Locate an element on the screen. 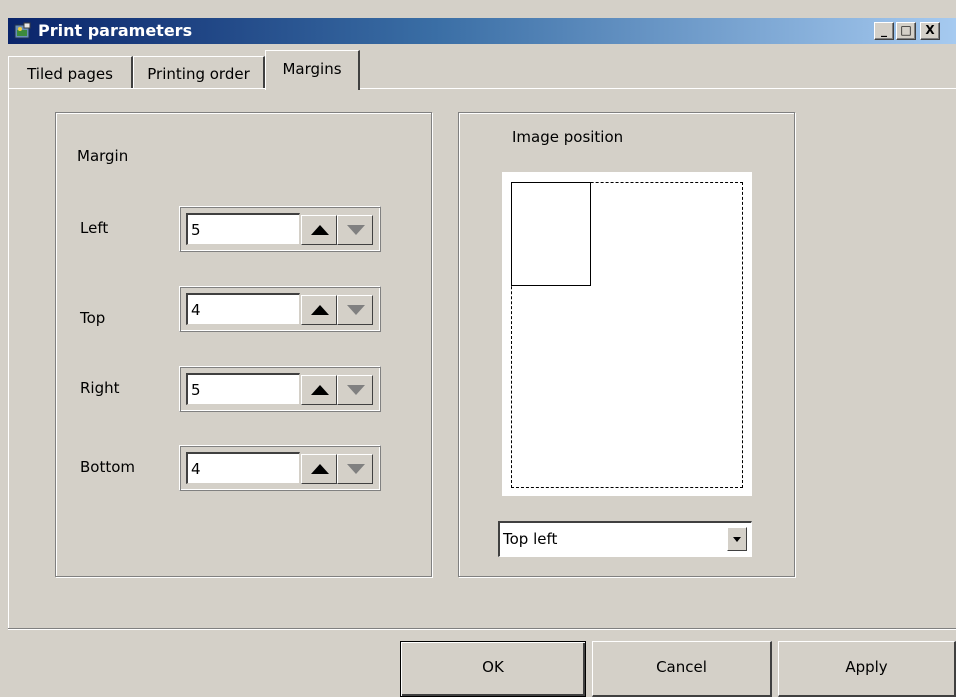 The width and height of the screenshot is (956, 697). left-label: Left is located at coordinates (94, 228).